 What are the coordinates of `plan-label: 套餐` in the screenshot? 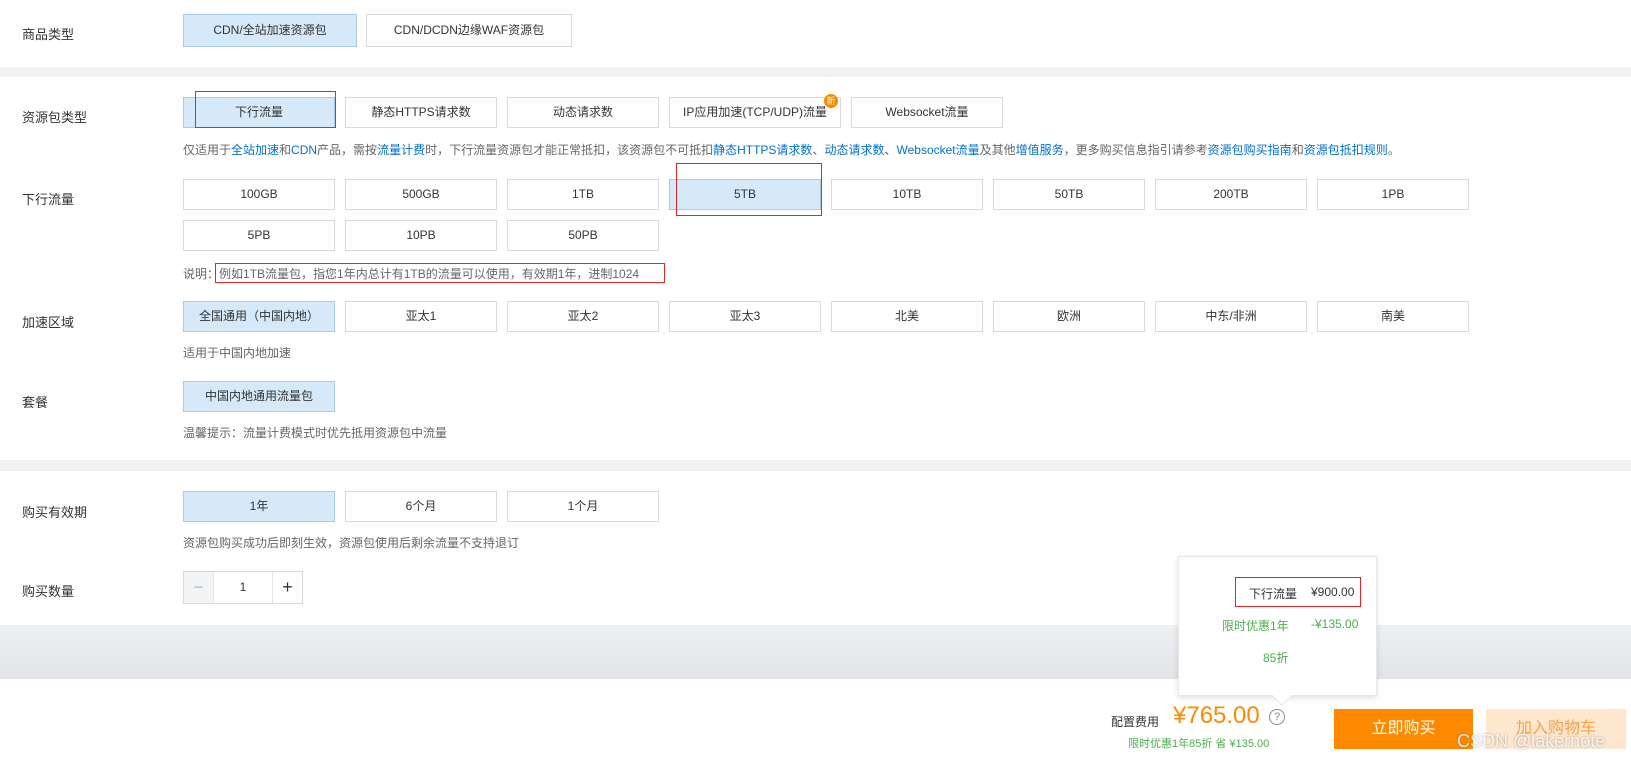 It's located at (35, 402).